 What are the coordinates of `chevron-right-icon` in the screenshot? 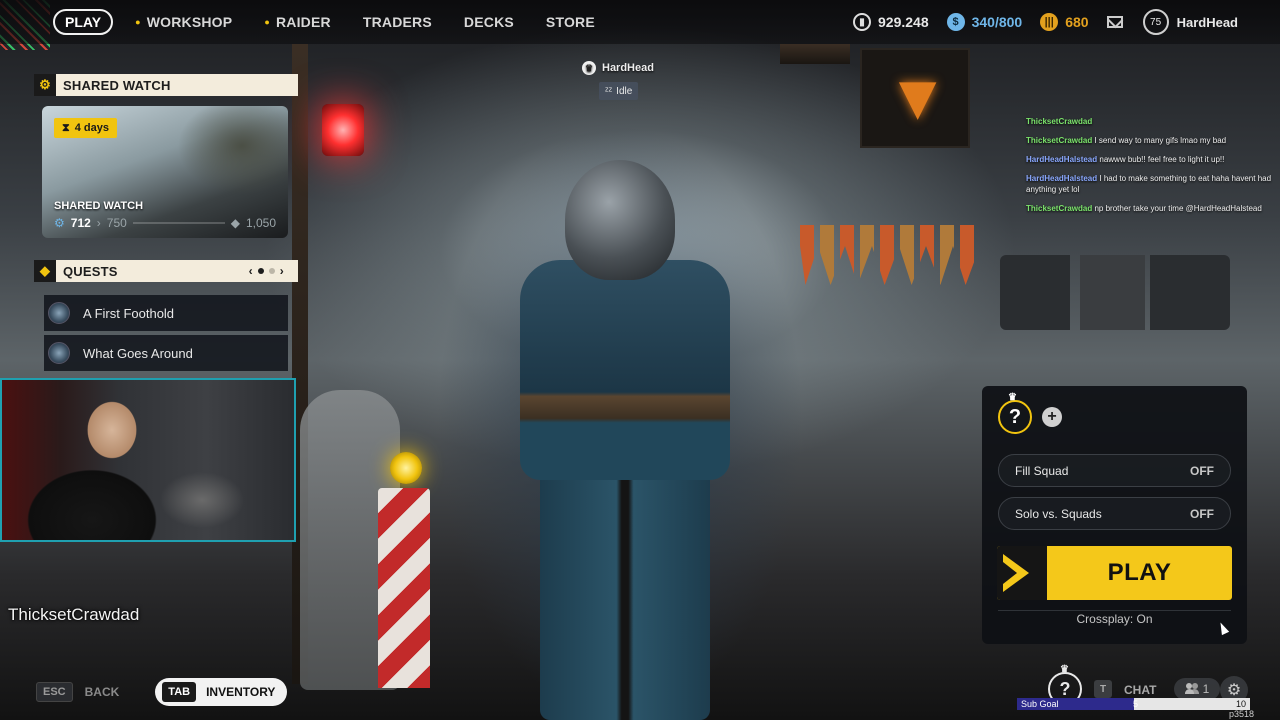 It's located at (1022, 573).